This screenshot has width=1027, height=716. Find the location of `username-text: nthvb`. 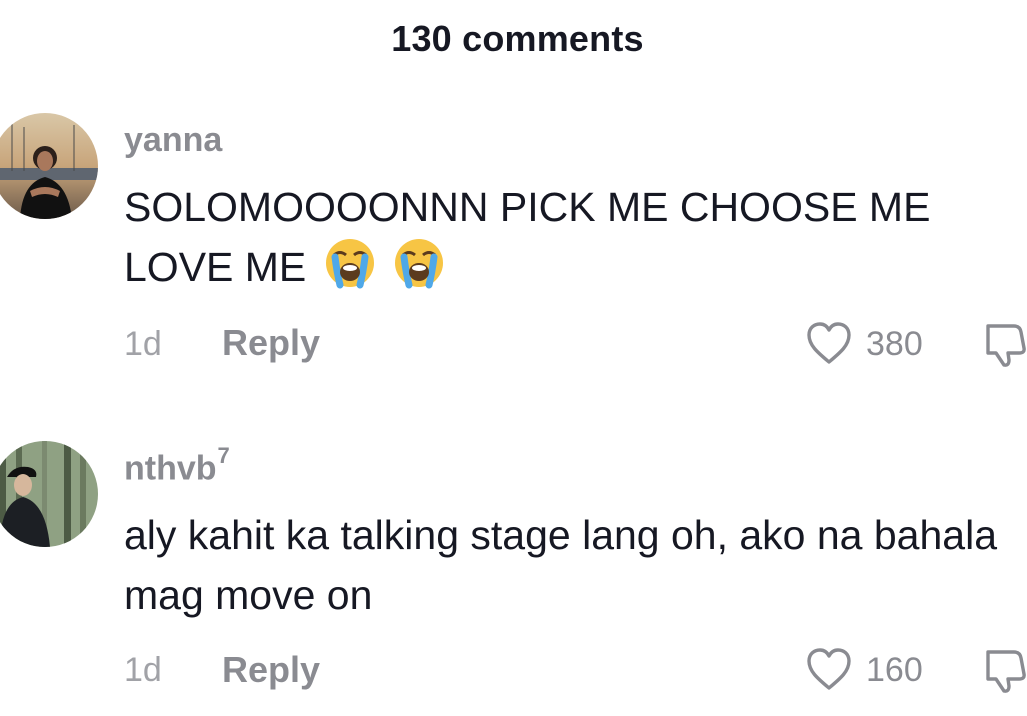

username-text: nthvb is located at coordinates (170, 468).